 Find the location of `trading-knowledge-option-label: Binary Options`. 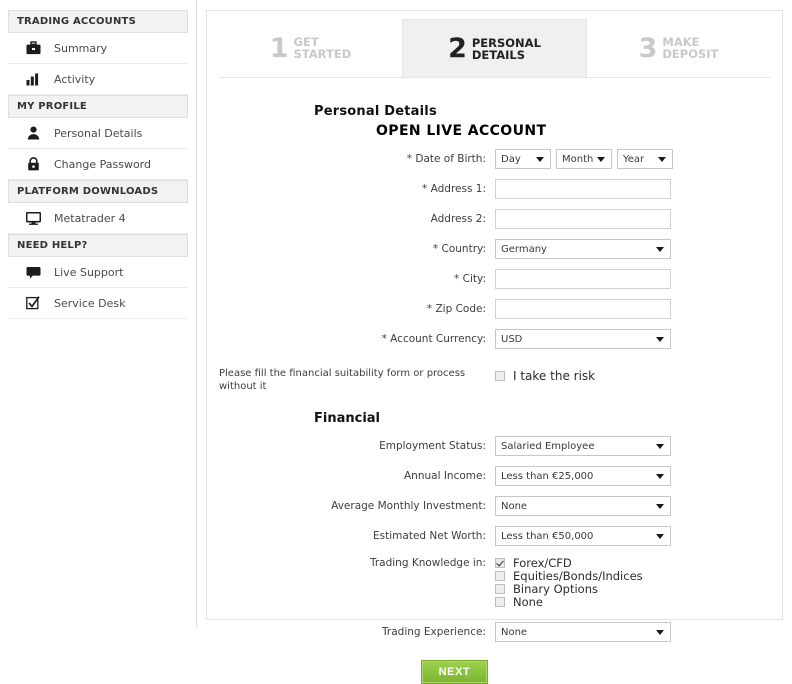

trading-knowledge-option-label: Binary Options is located at coordinates (555, 588).